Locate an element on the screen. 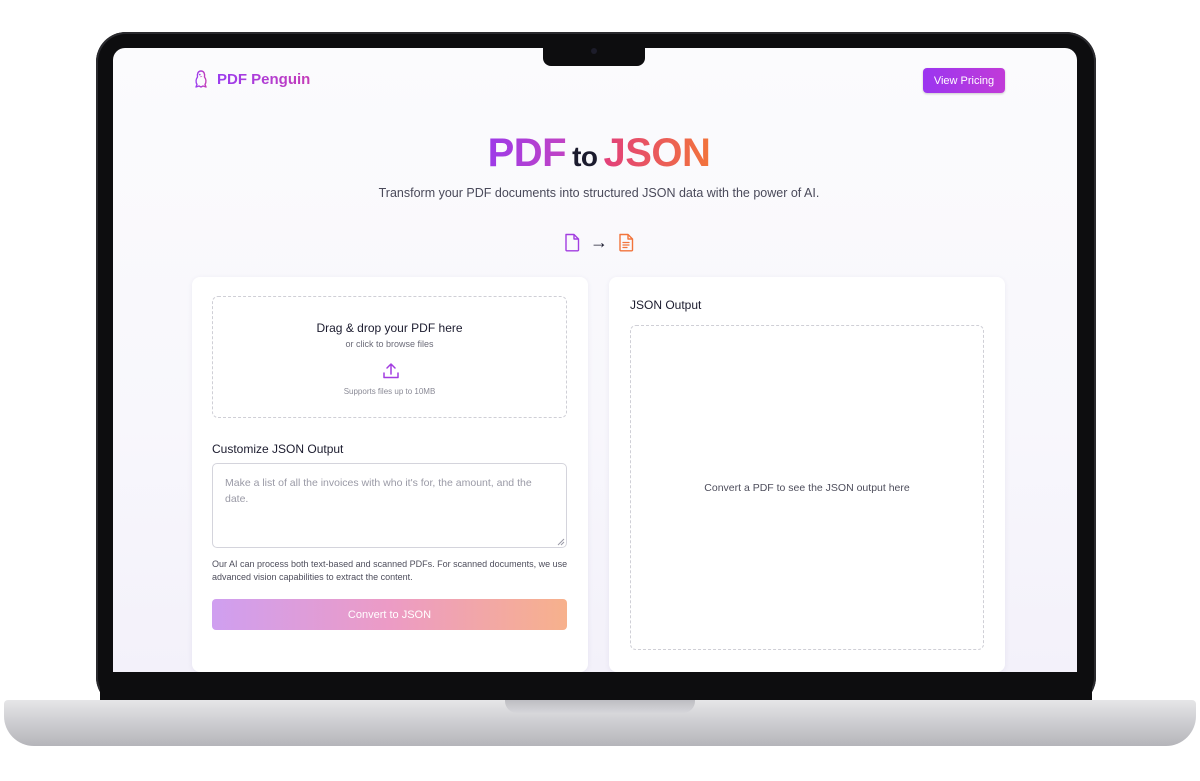 The width and height of the screenshot is (1200, 781). upload-icon is located at coordinates (391, 371).